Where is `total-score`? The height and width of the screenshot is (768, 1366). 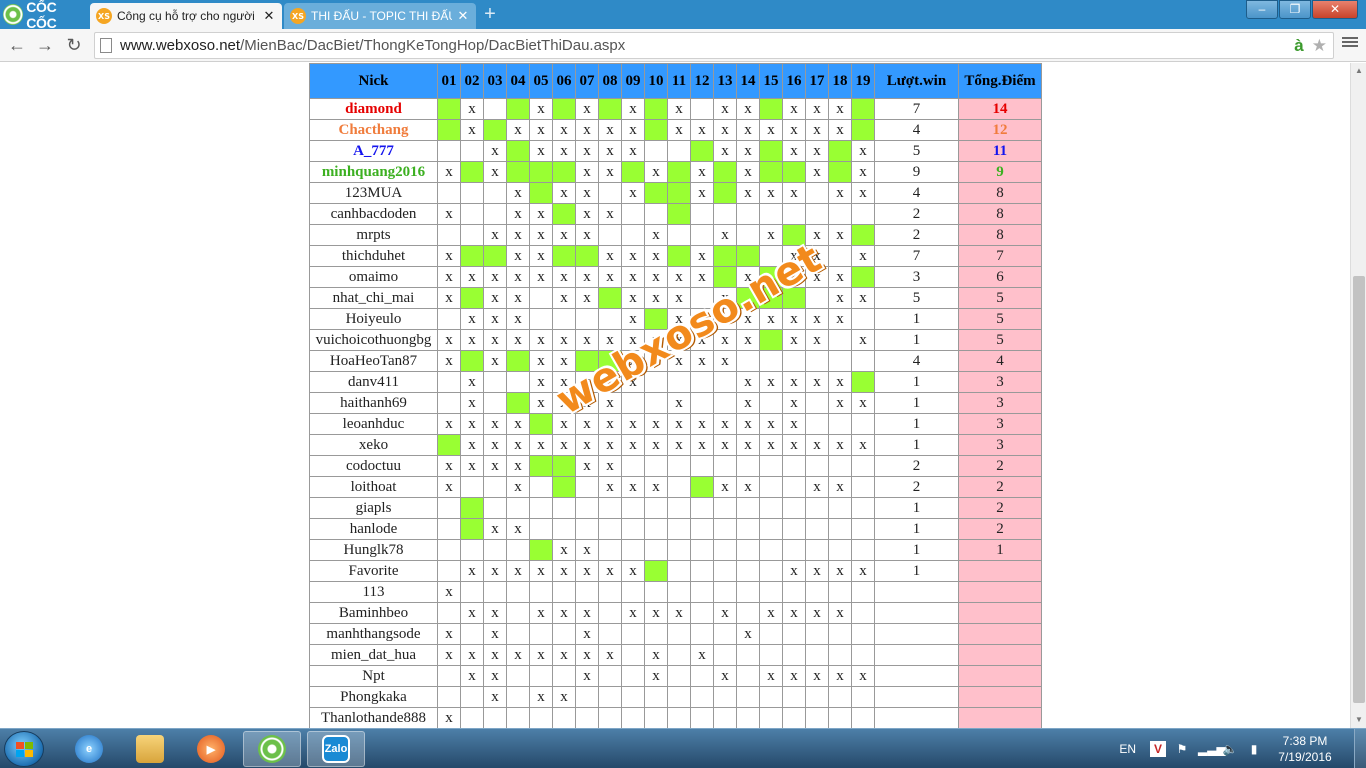 total-score is located at coordinates (1000, 634).